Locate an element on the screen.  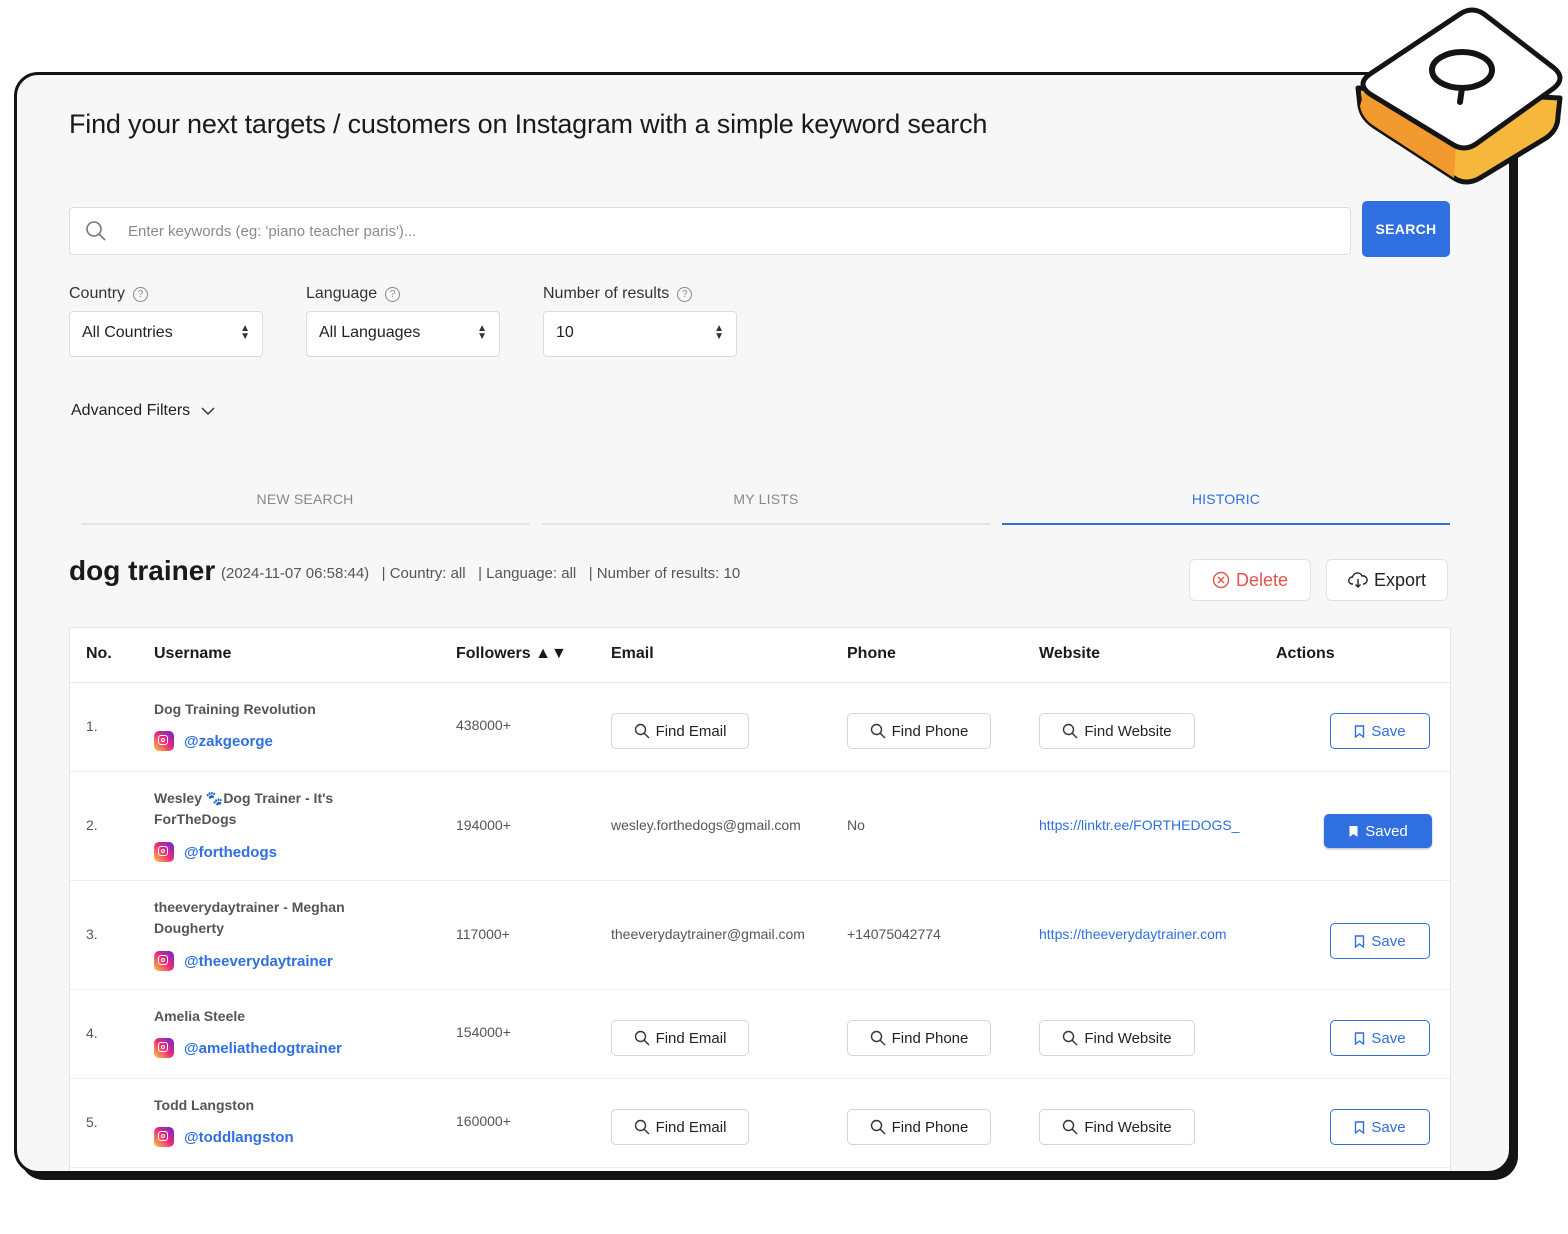
header-followers: Followers ▲▼ is located at coordinates (511, 654).